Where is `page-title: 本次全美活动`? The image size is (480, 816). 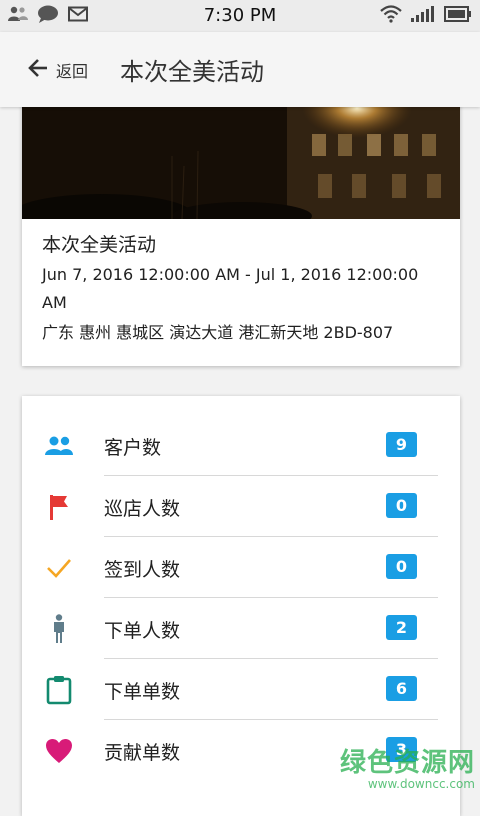 page-title: 本次全美活动 is located at coordinates (192, 72).